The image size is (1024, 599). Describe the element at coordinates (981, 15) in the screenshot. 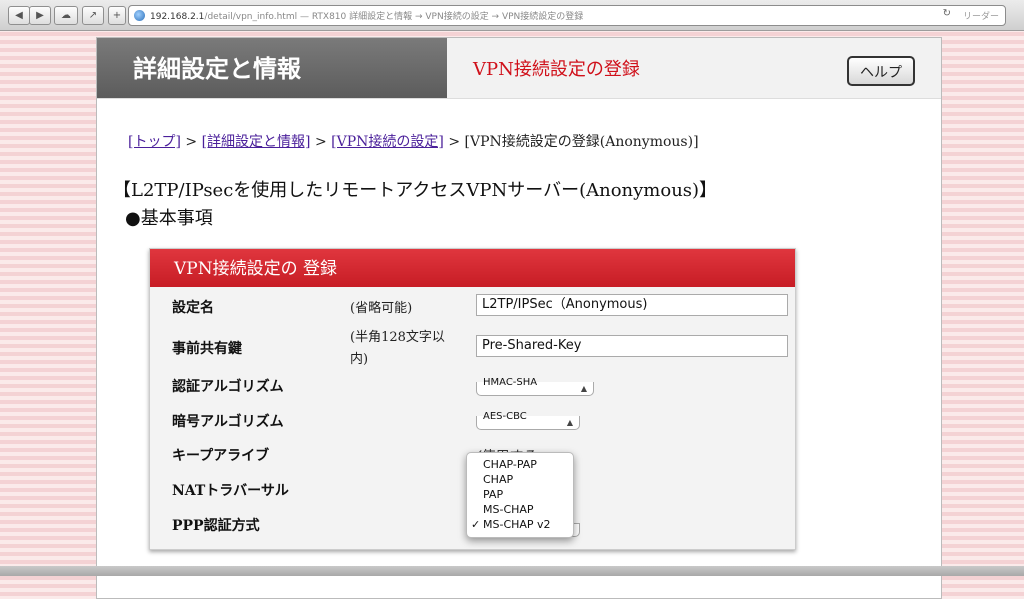

I see `reader-button: リーダー` at that location.